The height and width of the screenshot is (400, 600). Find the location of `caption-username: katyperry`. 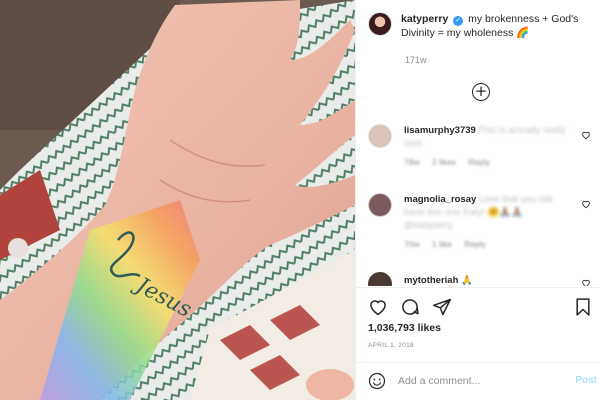

caption-username: katyperry is located at coordinates (424, 19).